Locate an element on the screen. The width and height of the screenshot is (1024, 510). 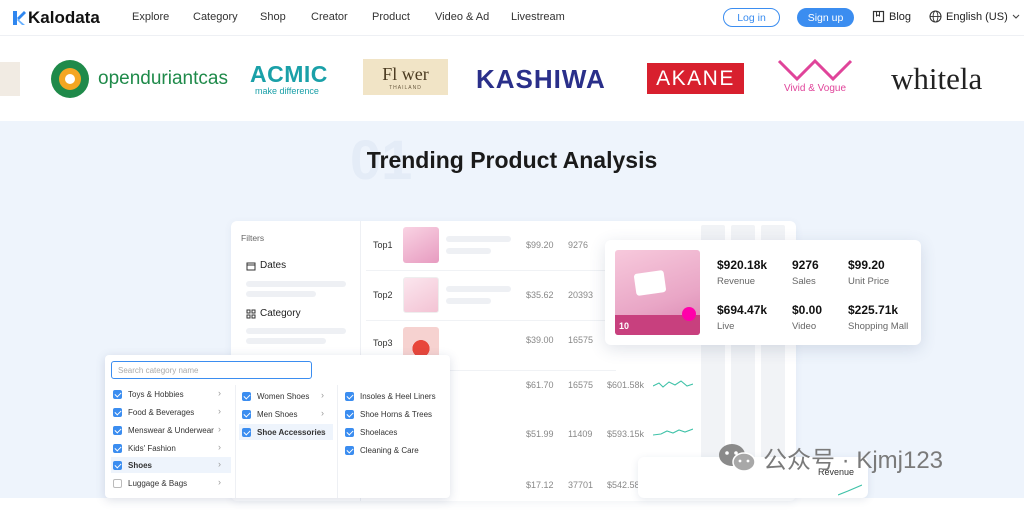
category-luggage-bags: Luggage & Bags is located at coordinates (150, 483).